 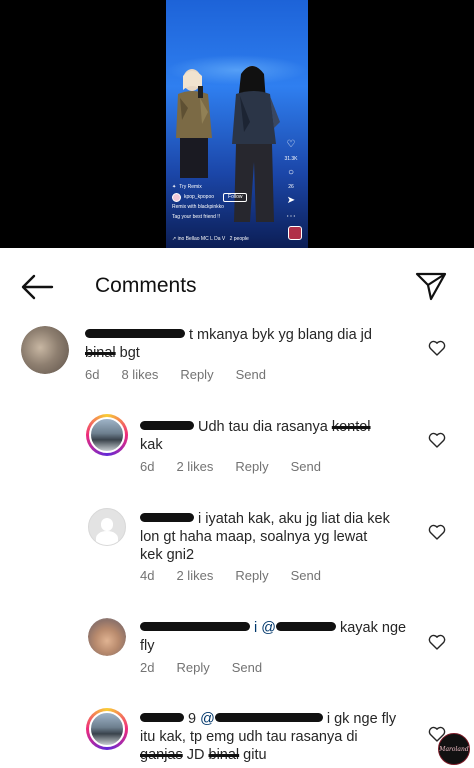 I want to click on video-comment-count: 26, so click(x=291, y=187).